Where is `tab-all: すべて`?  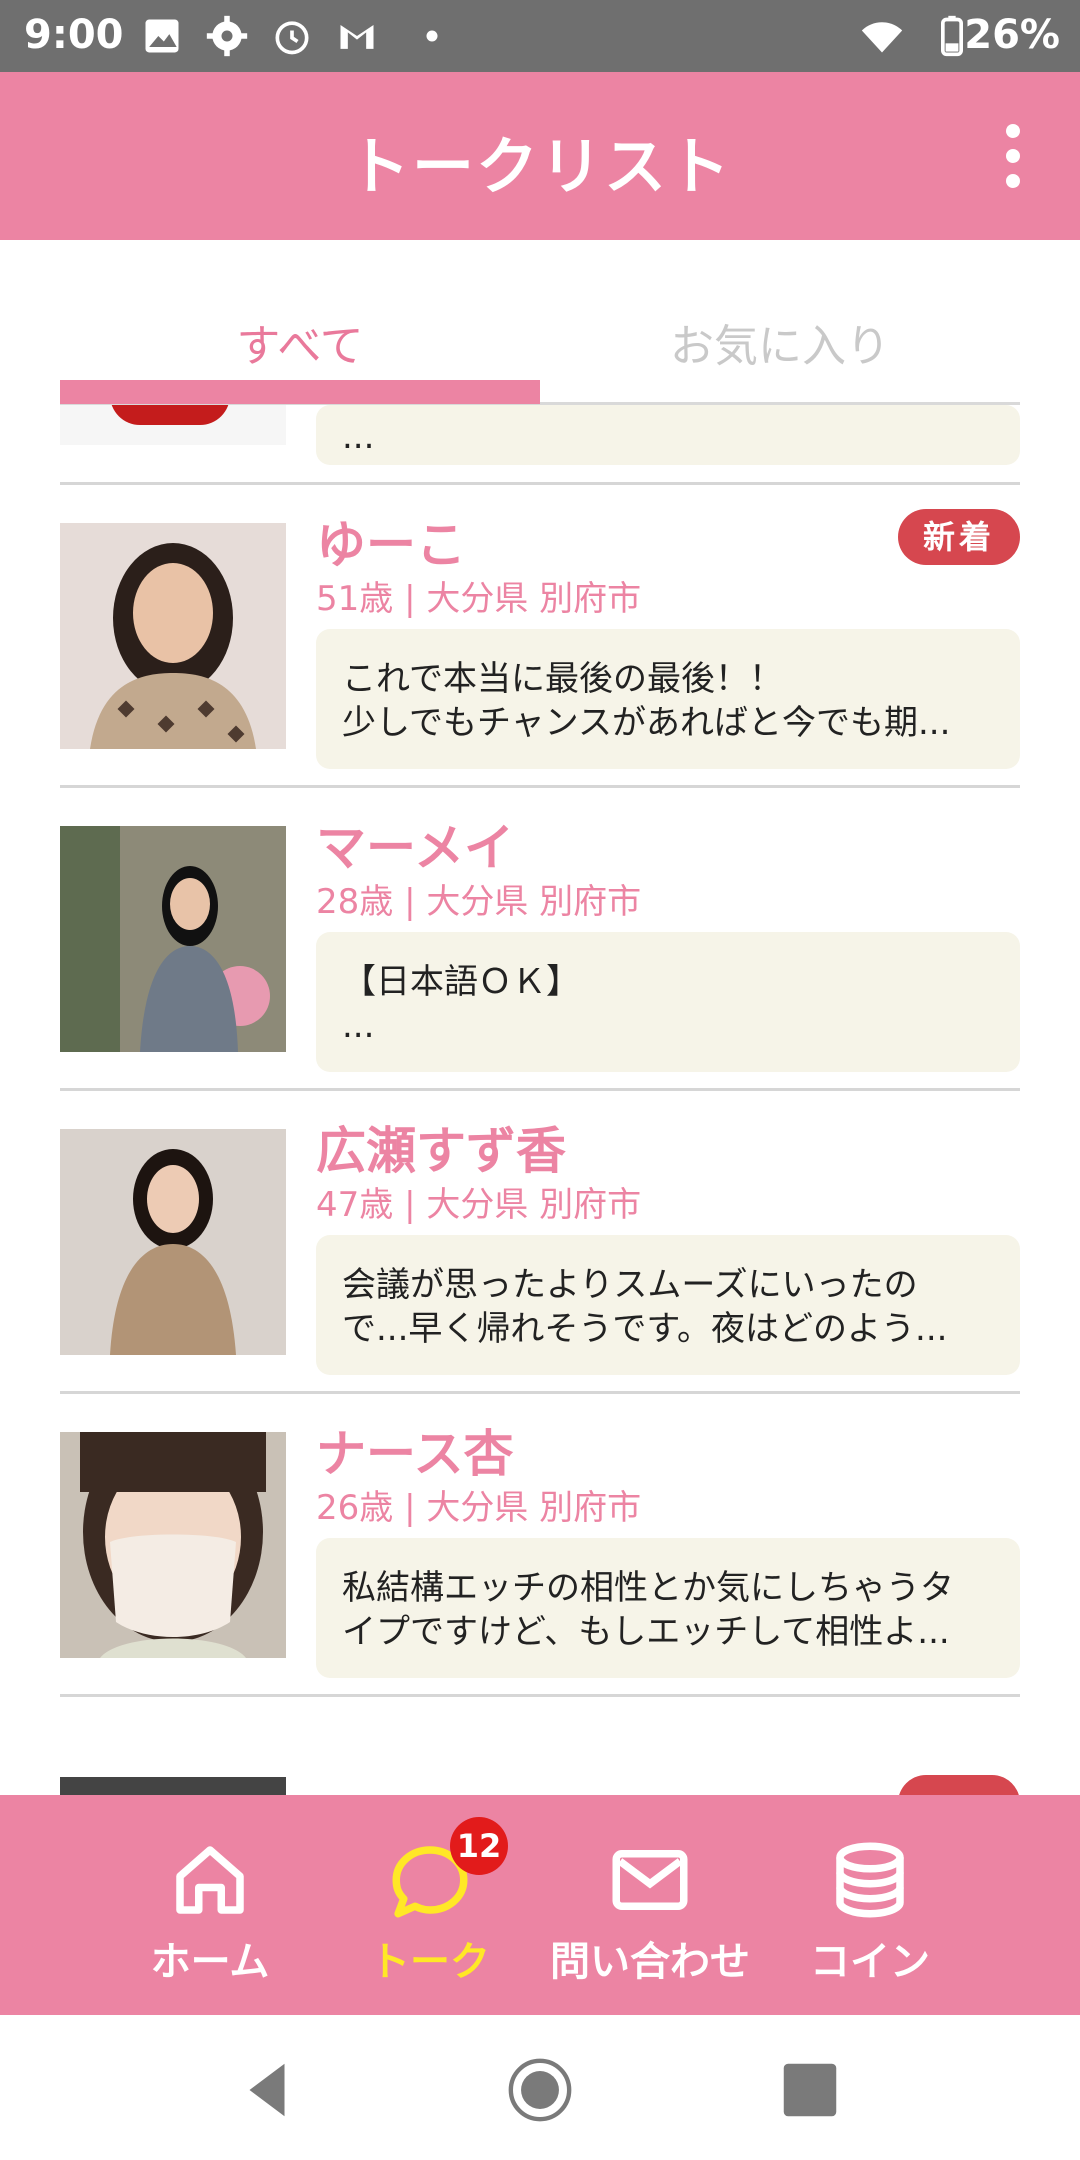
tab-all: すべて is located at coordinates (300, 342).